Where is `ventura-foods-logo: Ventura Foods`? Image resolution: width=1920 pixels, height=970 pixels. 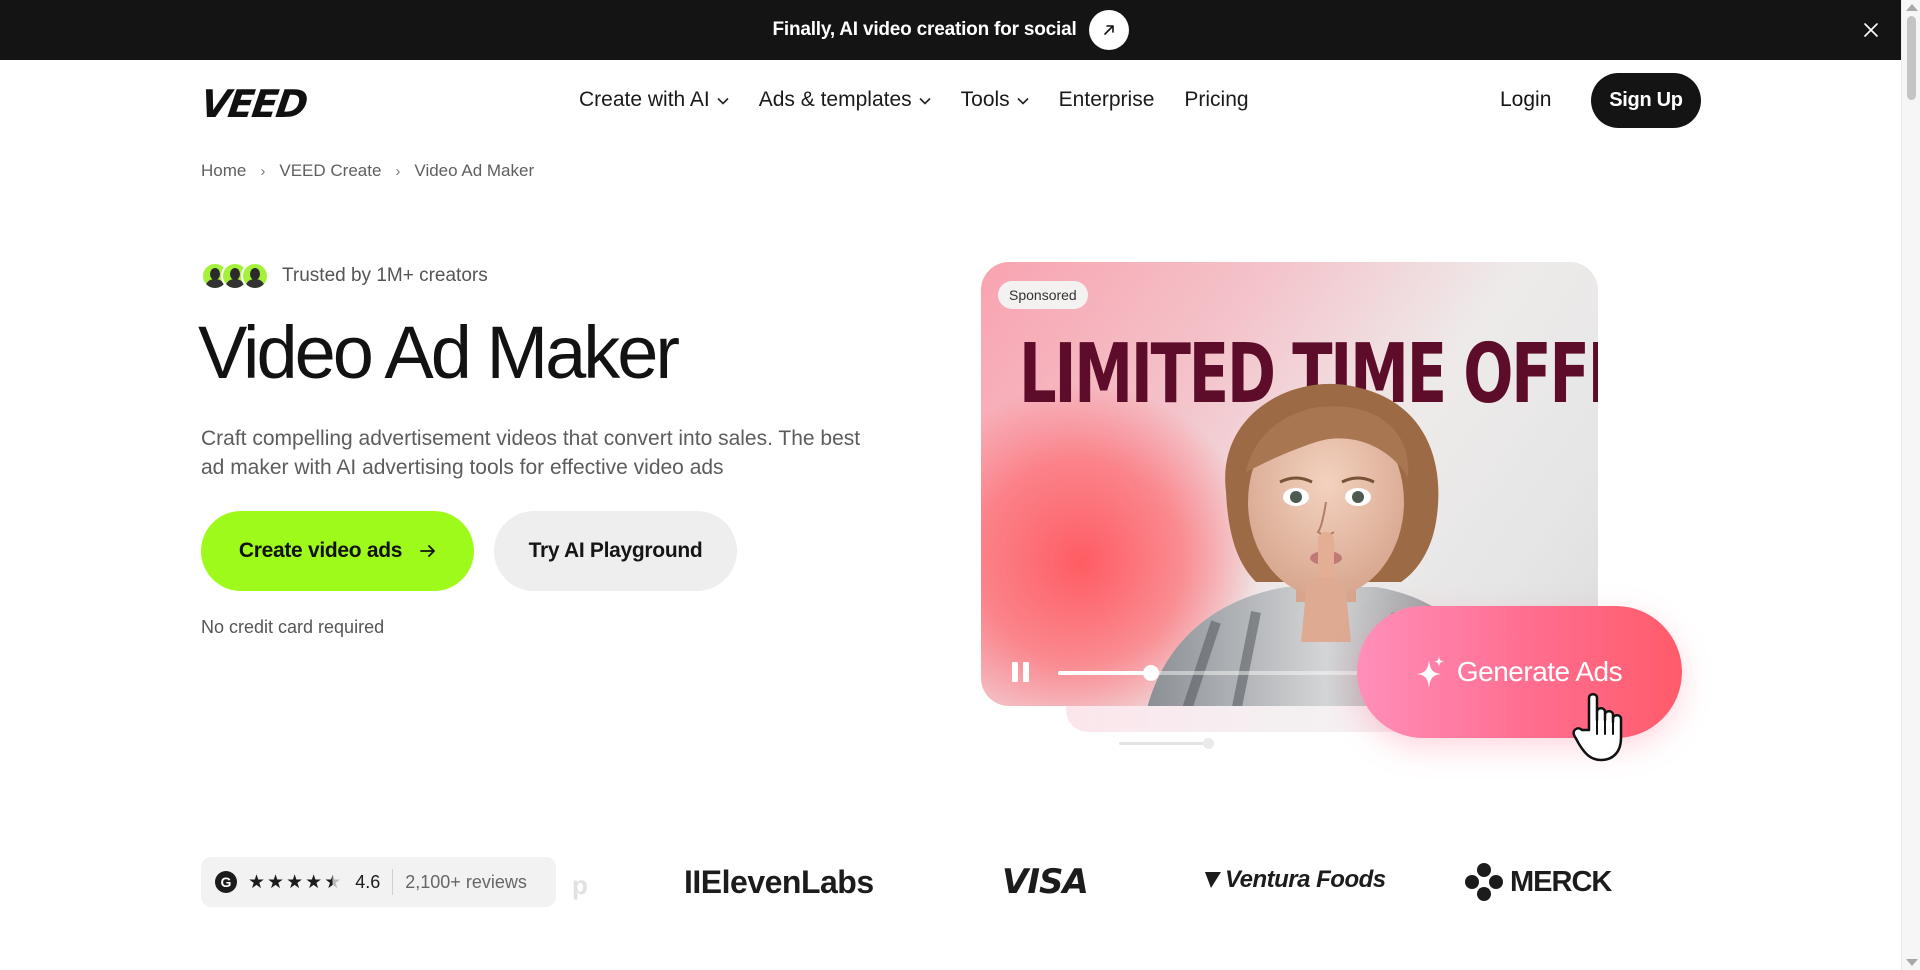 ventura-foods-logo: Ventura Foods is located at coordinates (1294, 880).